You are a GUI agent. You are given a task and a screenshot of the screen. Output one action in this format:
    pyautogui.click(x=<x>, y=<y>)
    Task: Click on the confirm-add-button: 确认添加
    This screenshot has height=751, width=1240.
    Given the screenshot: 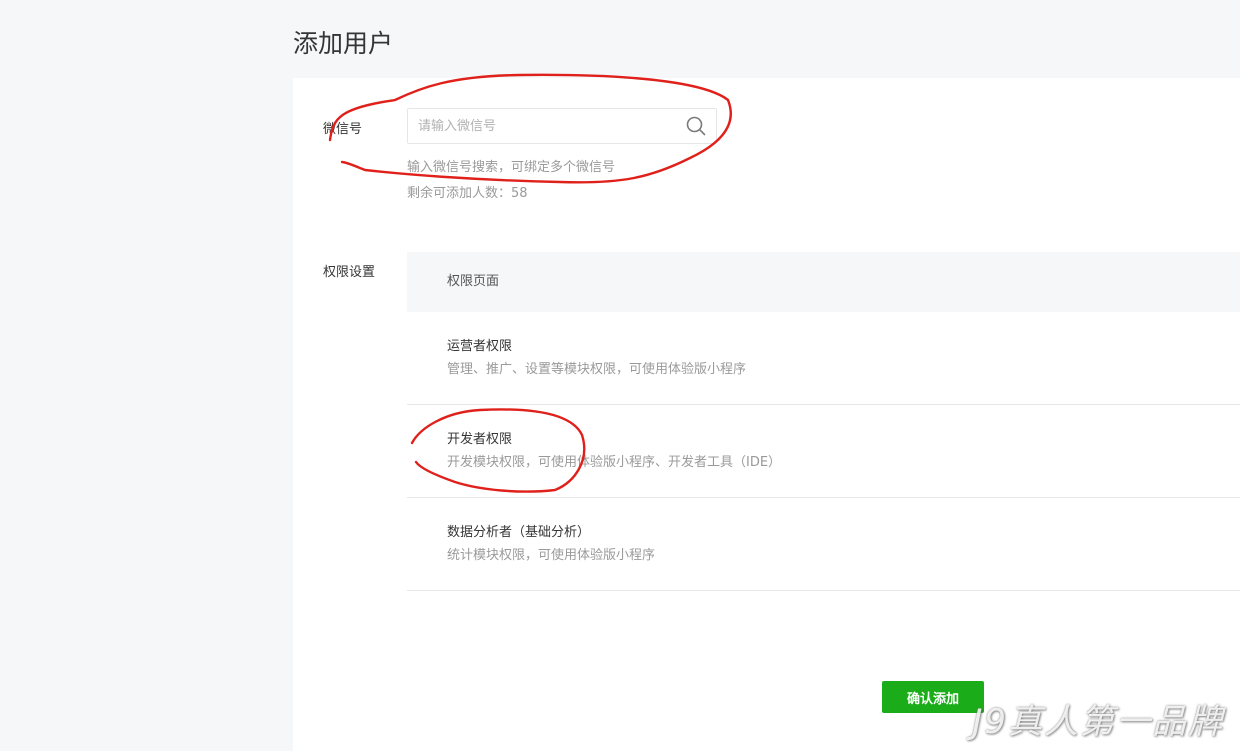 What is the action you would take?
    pyautogui.click(x=933, y=697)
    